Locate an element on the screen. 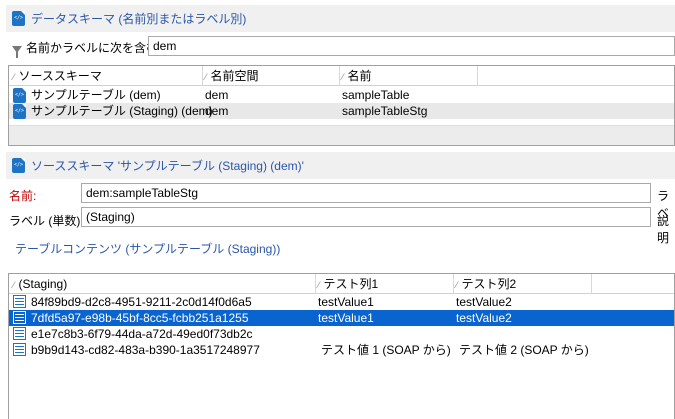 This screenshot has height=419, width=675. record-id: 84f89bd9-d2c8-4951-9211-2c0d14f0d6a5 is located at coordinates (141, 302).